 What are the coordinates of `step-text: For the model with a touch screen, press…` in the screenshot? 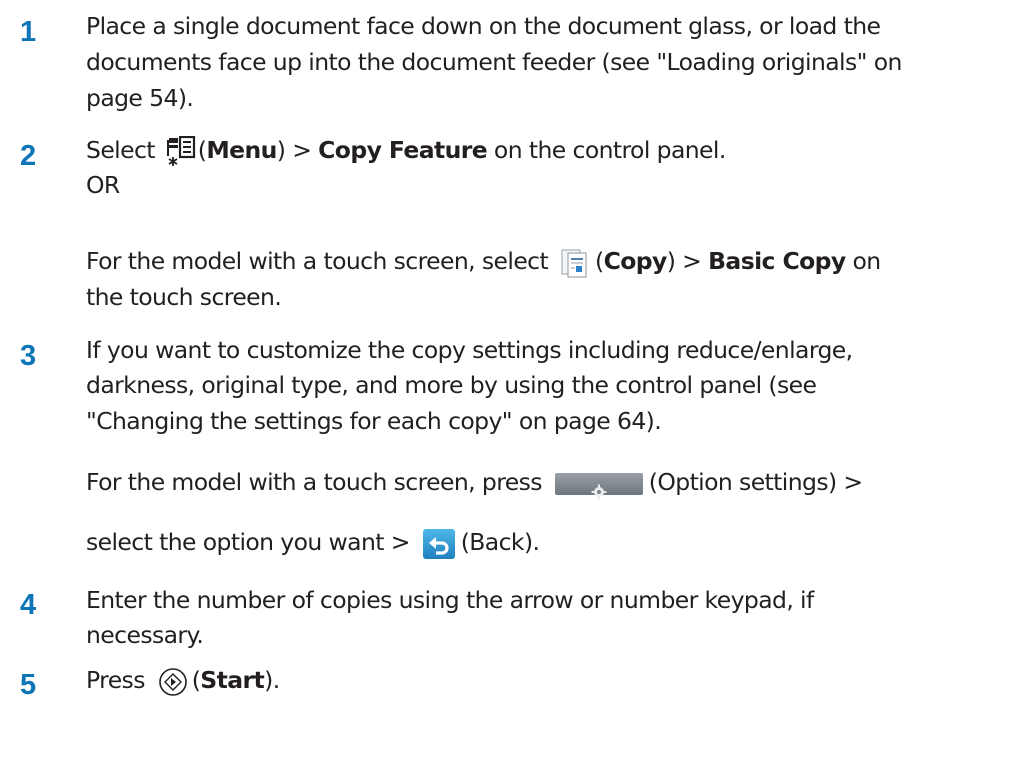 It's located at (474, 482).